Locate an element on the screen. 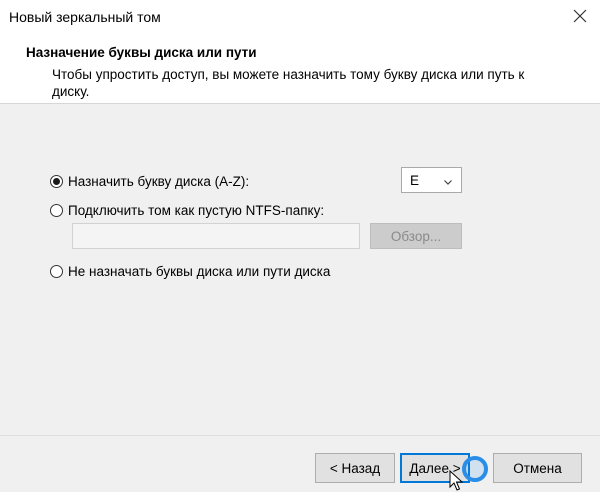 This screenshot has width=600, height=492. click-indicator-icon is located at coordinates (475, 469).